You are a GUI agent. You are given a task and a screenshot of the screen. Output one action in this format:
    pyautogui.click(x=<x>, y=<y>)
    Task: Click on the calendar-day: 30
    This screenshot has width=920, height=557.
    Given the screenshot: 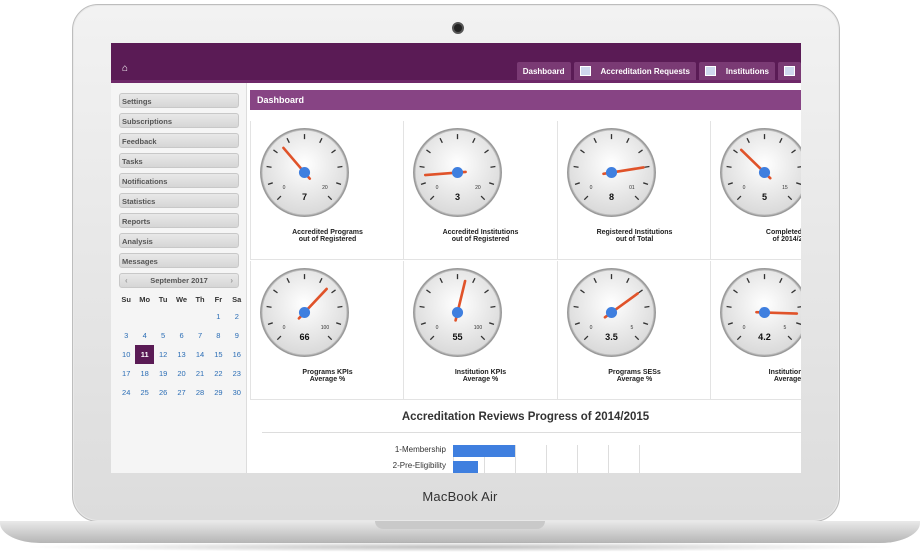 What is the action you would take?
    pyautogui.click(x=237, y=392)
    